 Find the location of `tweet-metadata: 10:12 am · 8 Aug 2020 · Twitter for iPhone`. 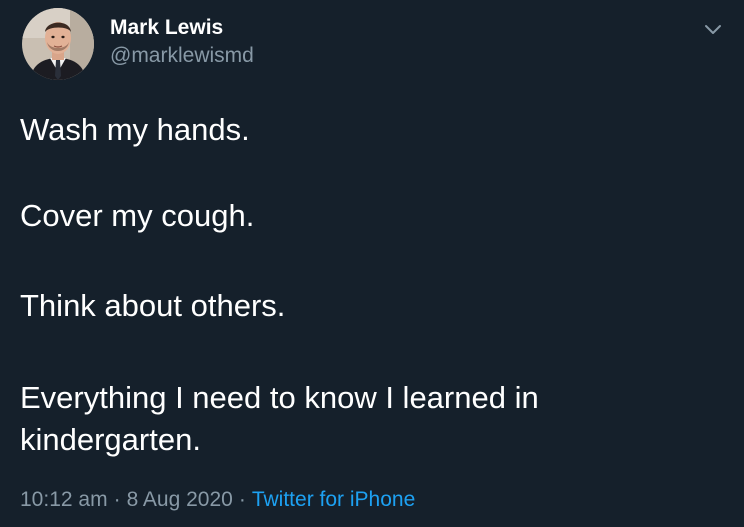

tweet-metadata: 10:12 am · 8 Aug 2020 · Twitter for iPhone is located at coordinates (217, 500).